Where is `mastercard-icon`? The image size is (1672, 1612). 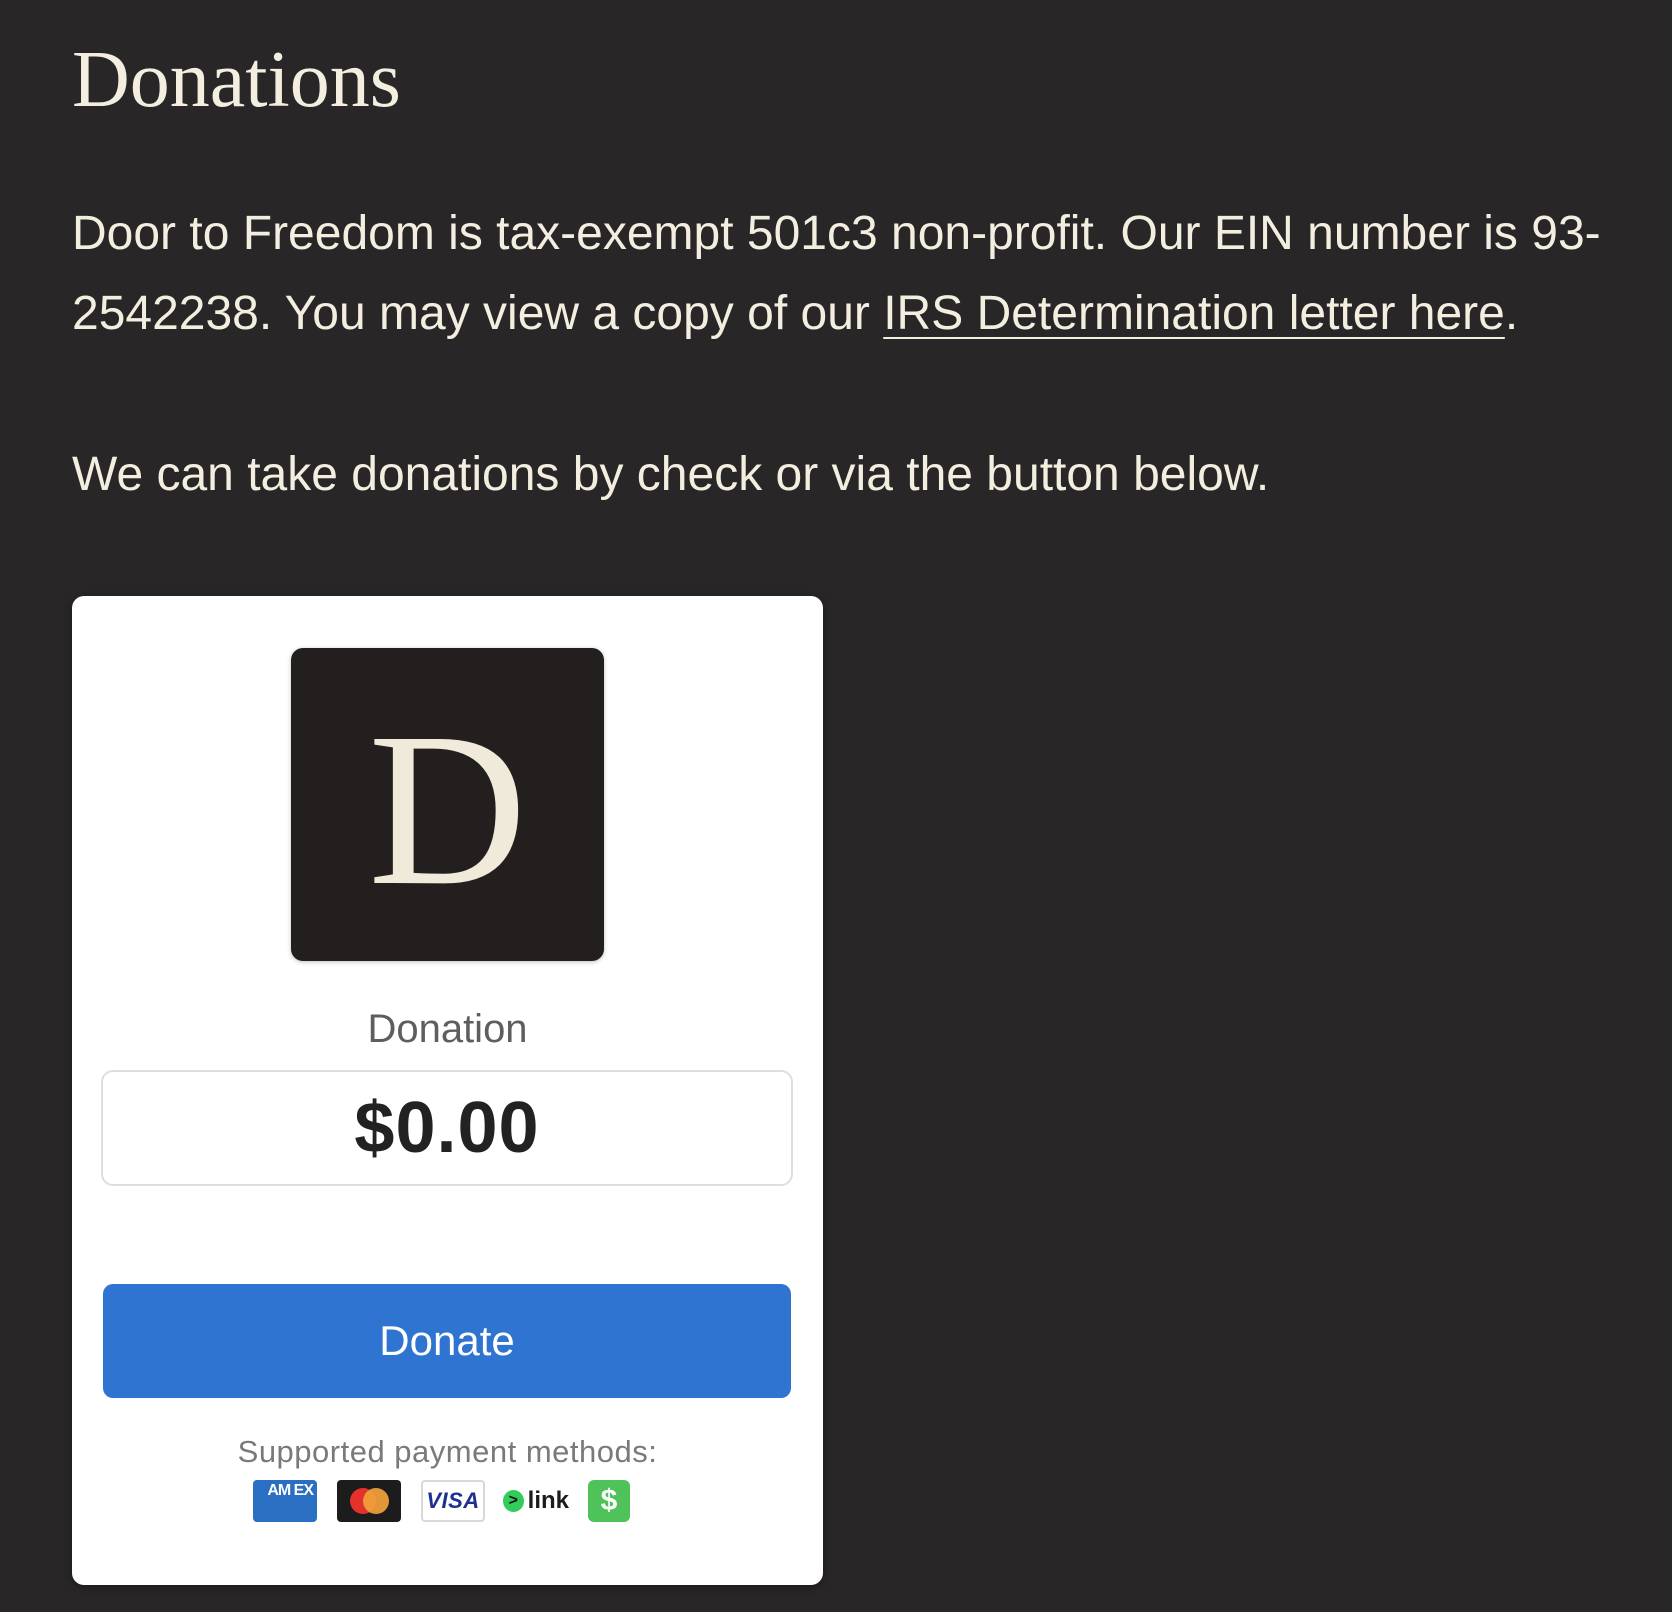
mastercard-icon is located at coordinates (369, 1501).